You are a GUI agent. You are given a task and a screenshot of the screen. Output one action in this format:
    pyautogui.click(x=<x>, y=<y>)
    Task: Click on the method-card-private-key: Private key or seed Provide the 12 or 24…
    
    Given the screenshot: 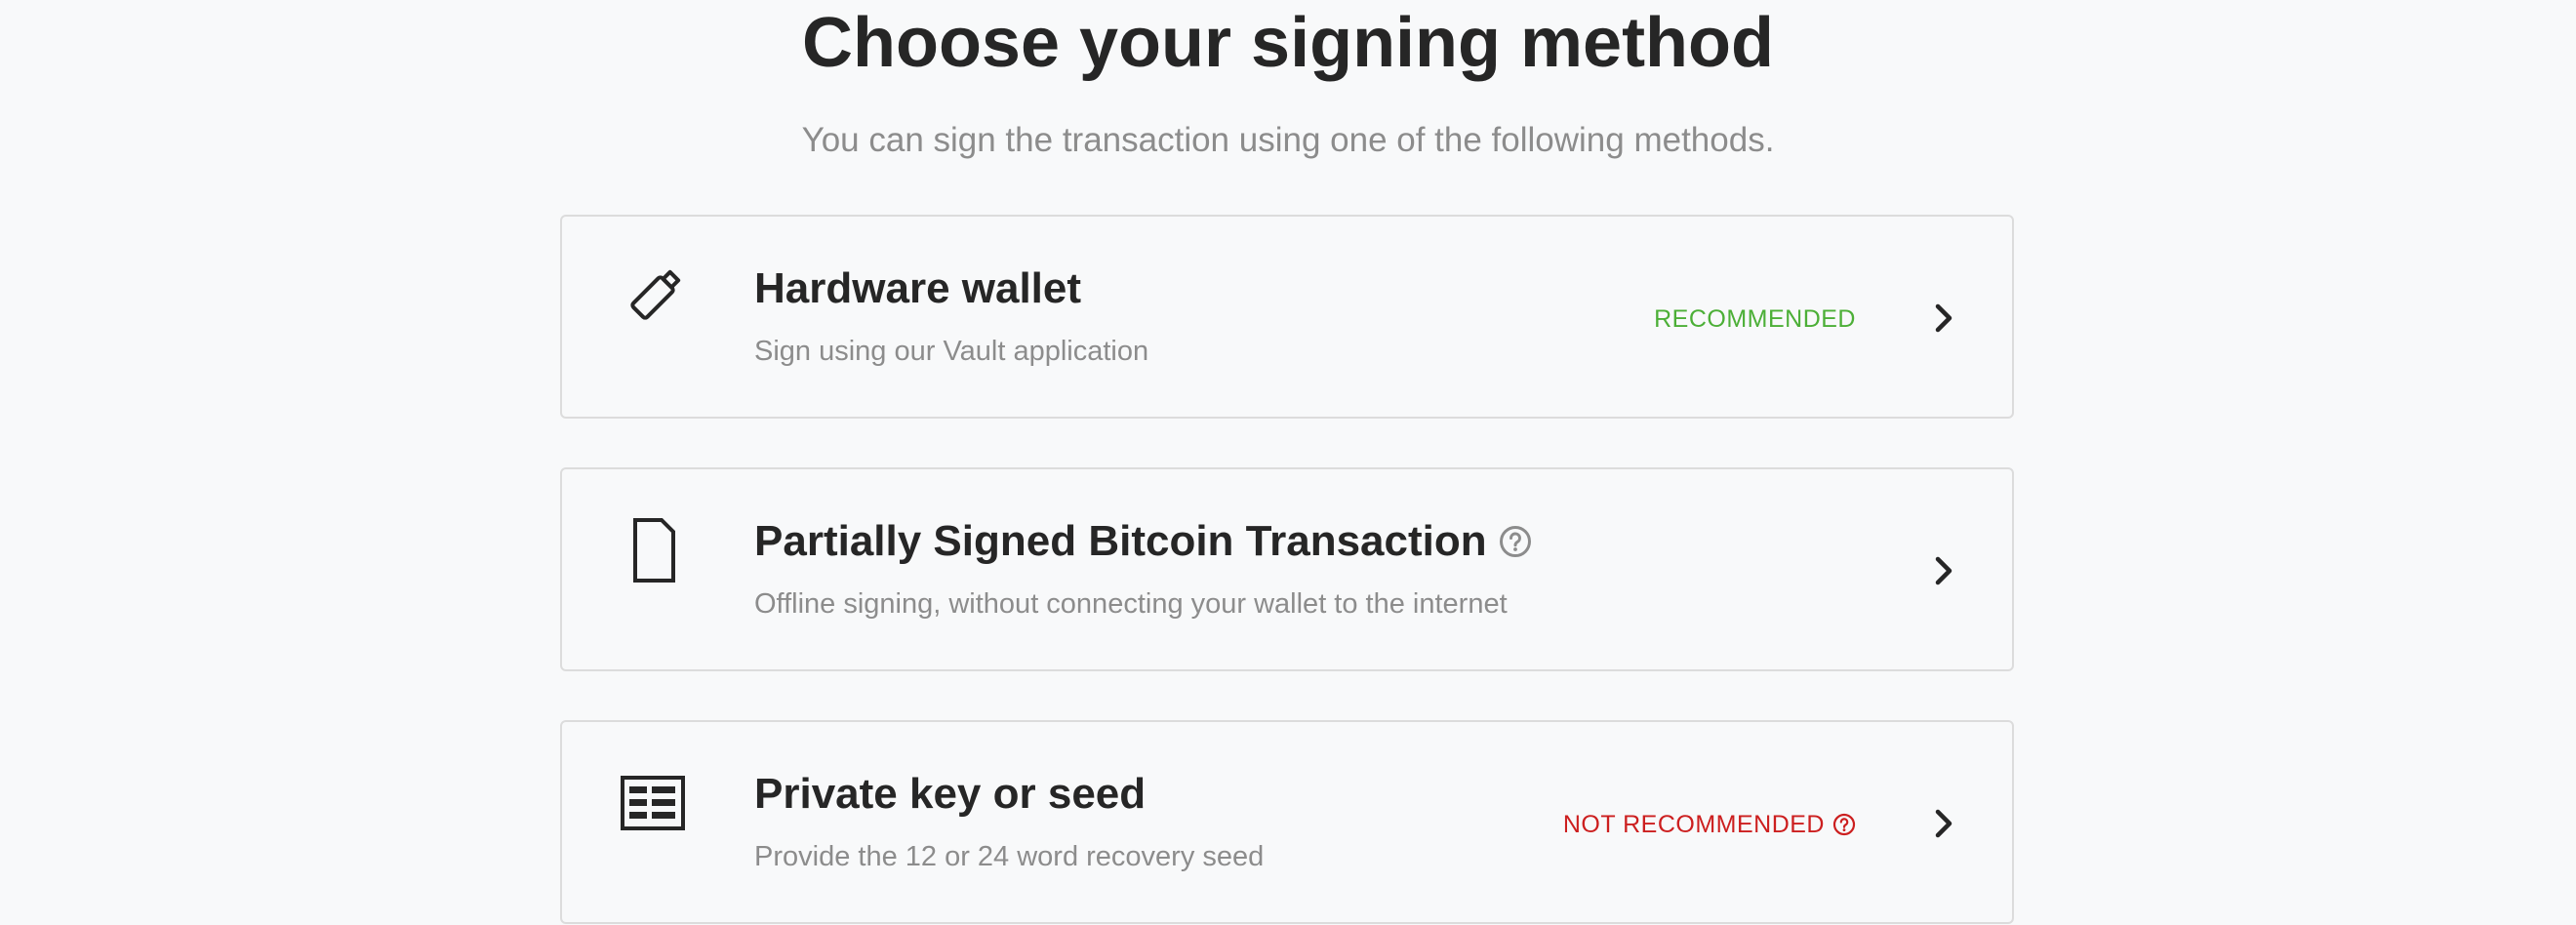 What is the action you would take?
    pyautogui.click(x=1287, y=822)
    